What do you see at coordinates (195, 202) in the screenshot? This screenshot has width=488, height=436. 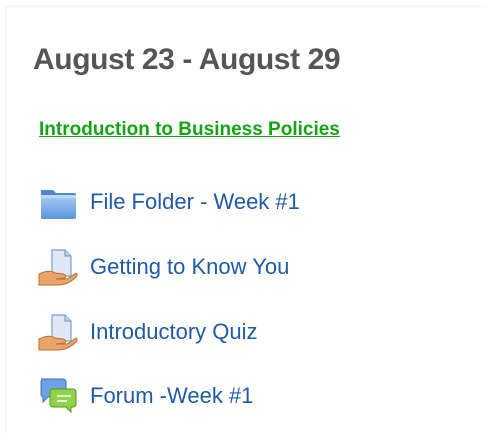 I see `activity-label: File Folder - Week #1` at bounding box center [195, 202].